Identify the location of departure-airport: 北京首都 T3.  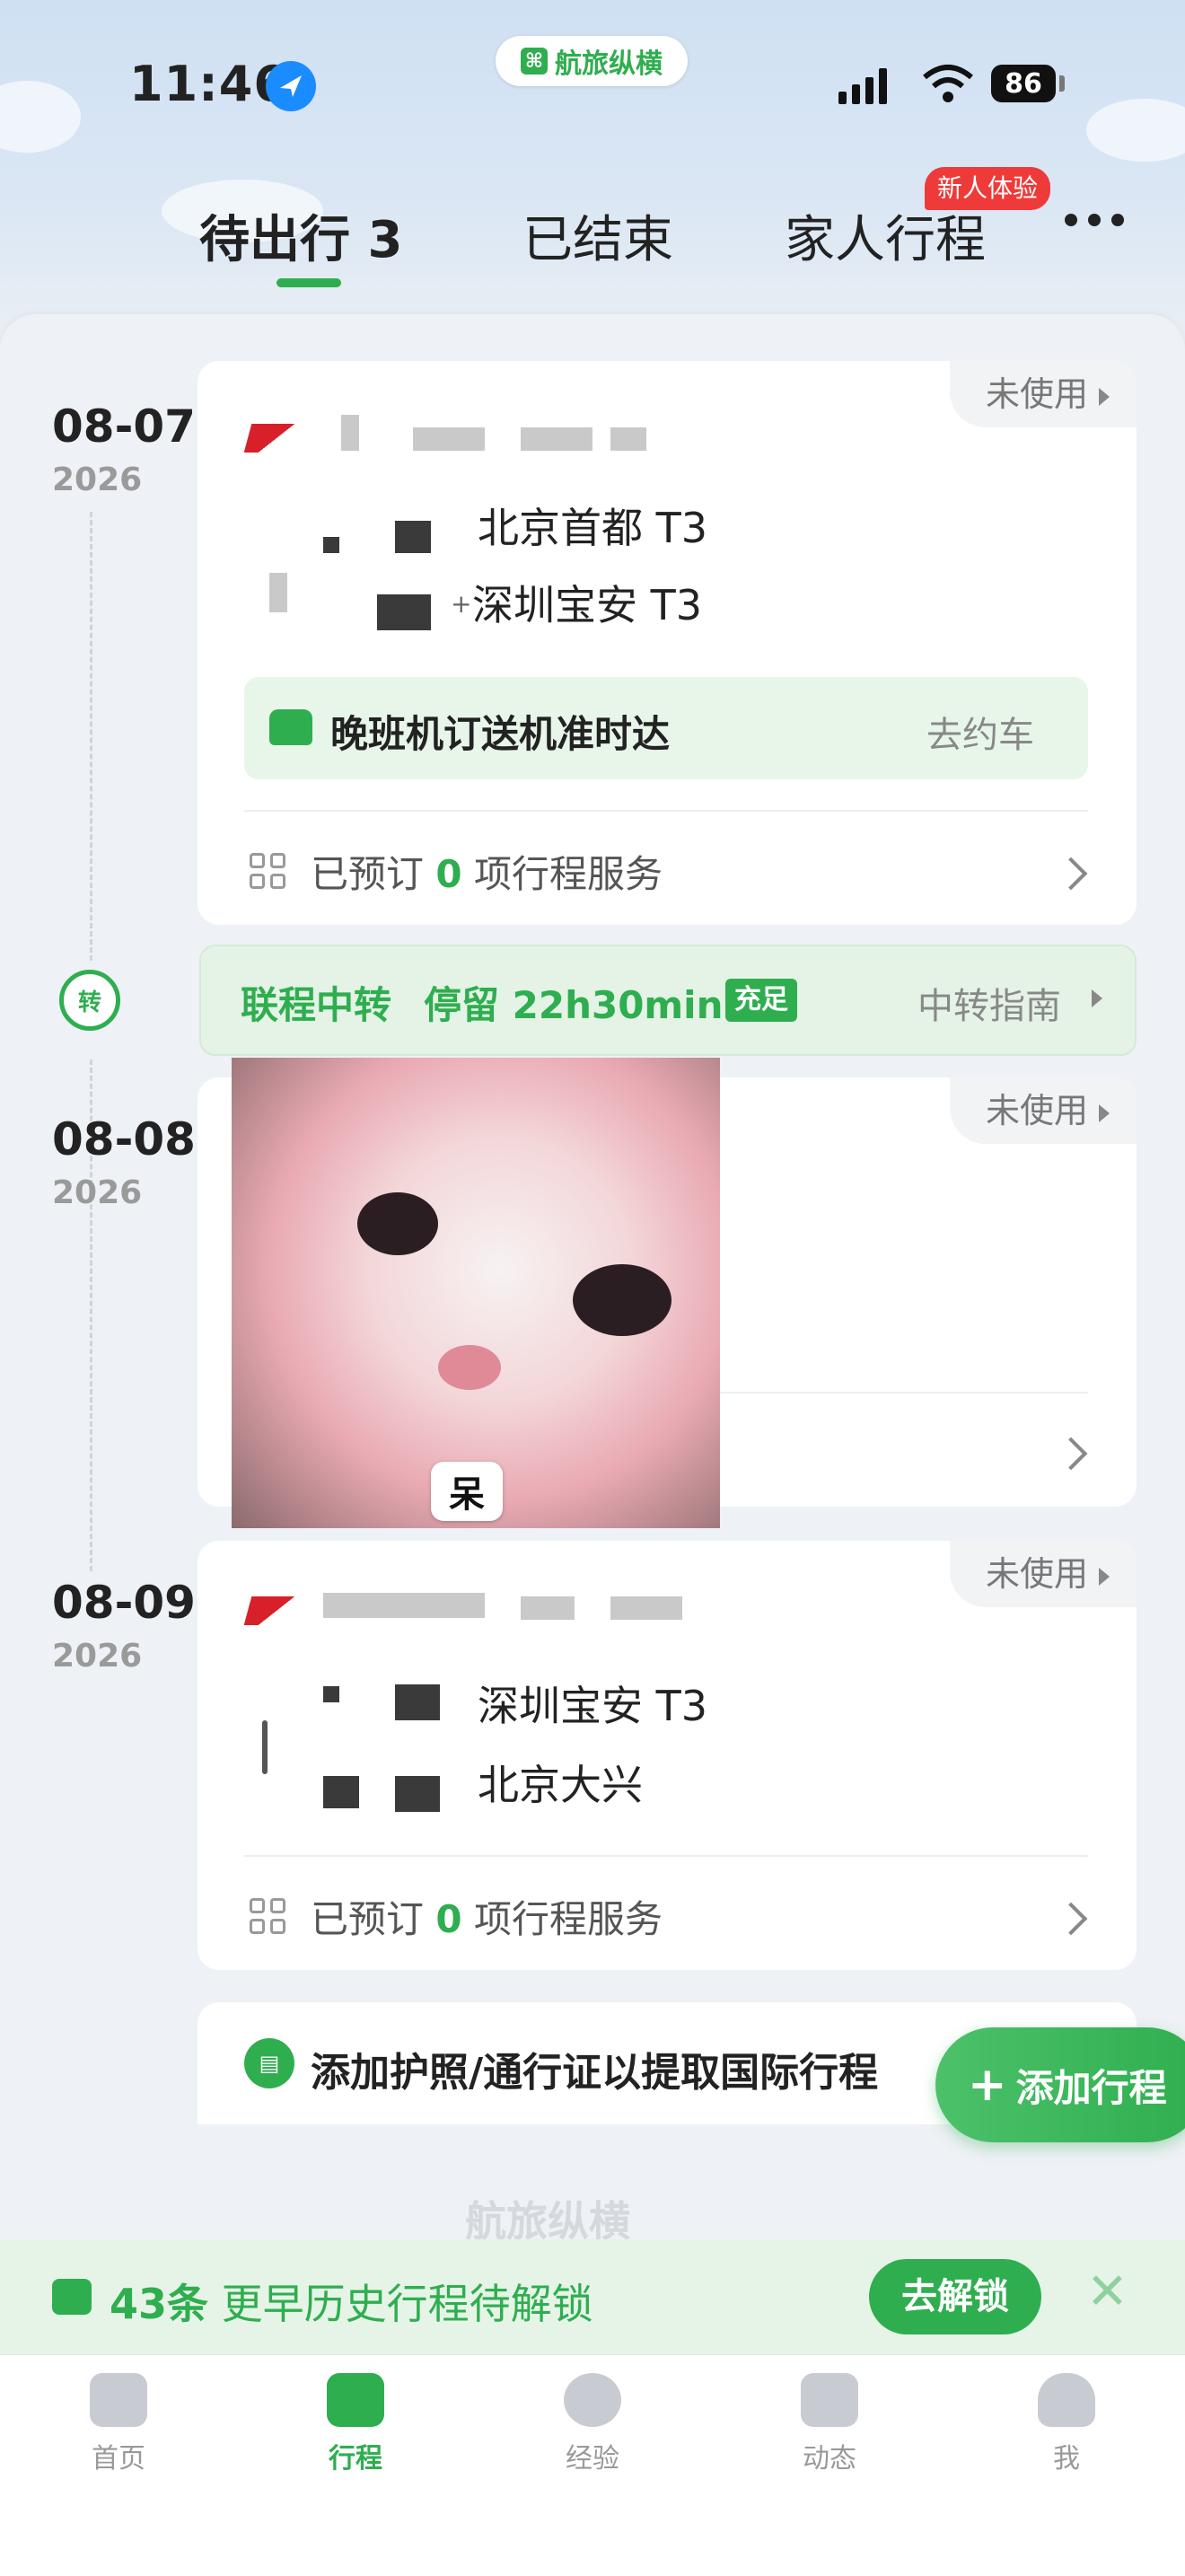
(592, 528).